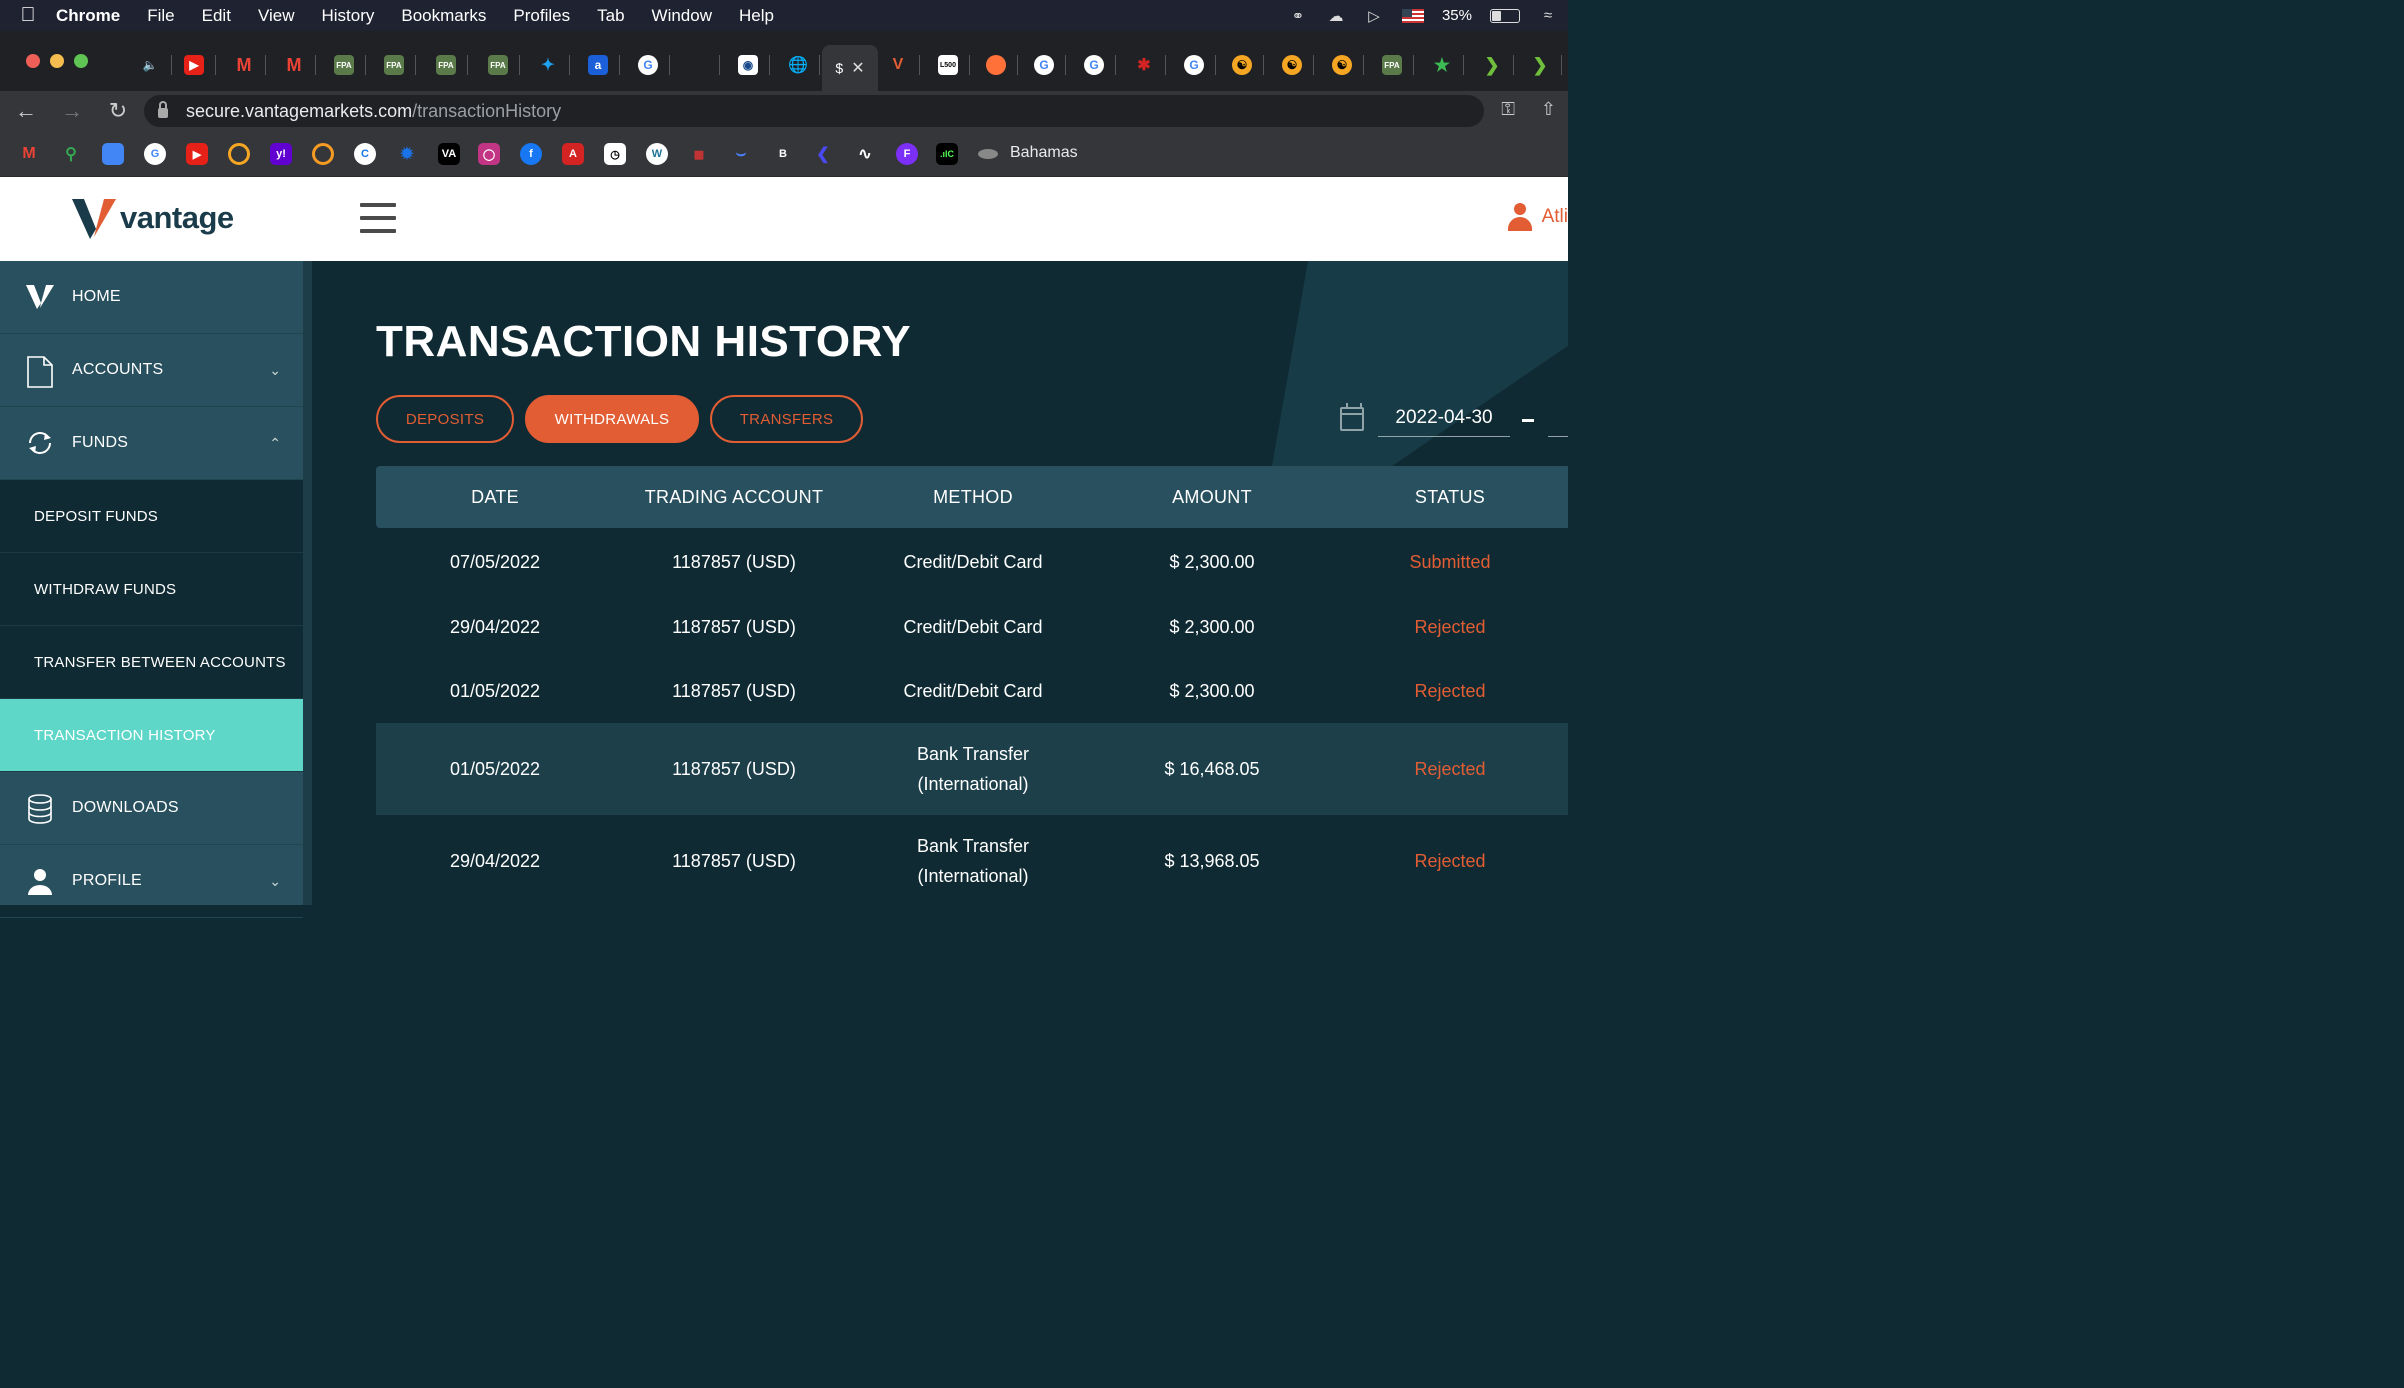  What do you see at coordinates (1292, 65) in the screenshot?
I see `tab-bird-2: ☯` at bounding box center [1292, 65].